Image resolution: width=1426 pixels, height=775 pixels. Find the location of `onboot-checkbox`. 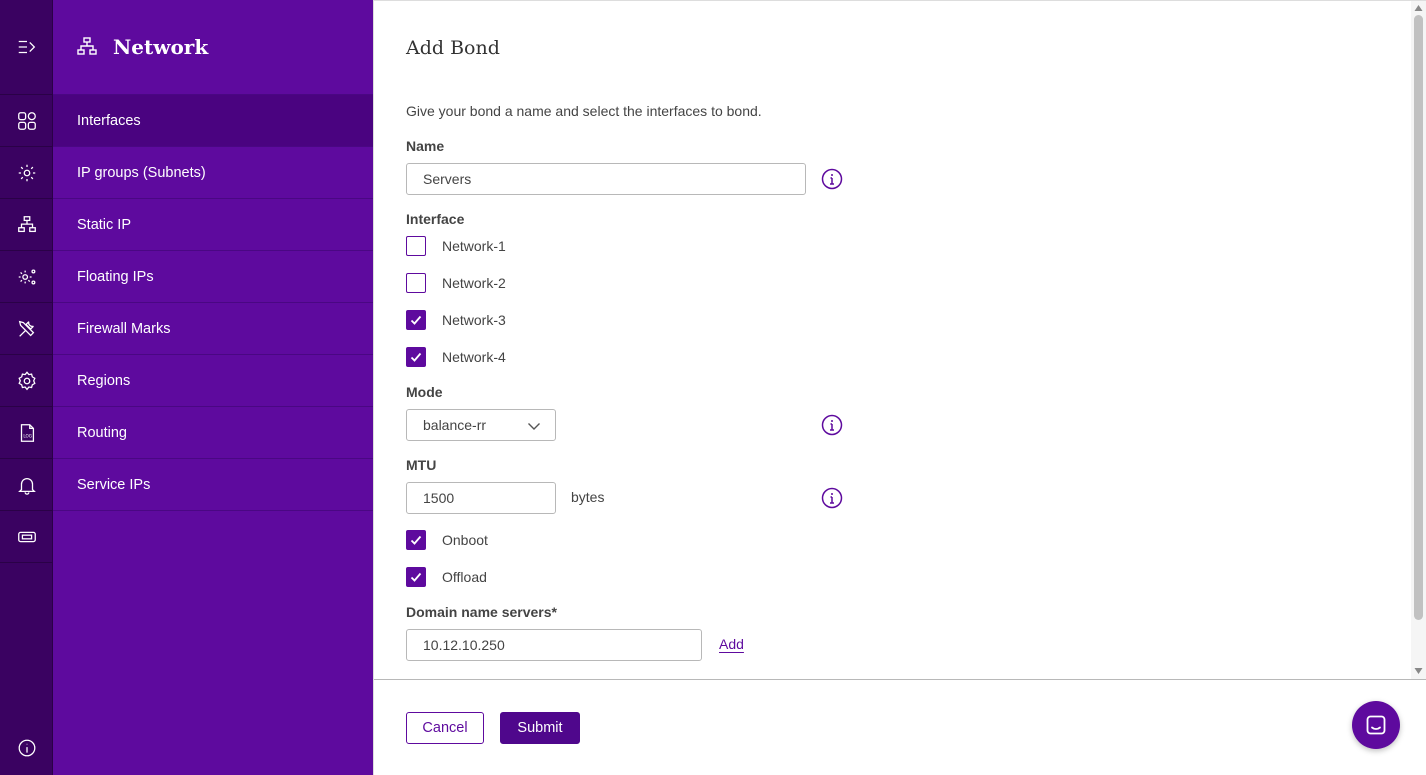

onboot-checkbox is located at coordinates (416, 540).